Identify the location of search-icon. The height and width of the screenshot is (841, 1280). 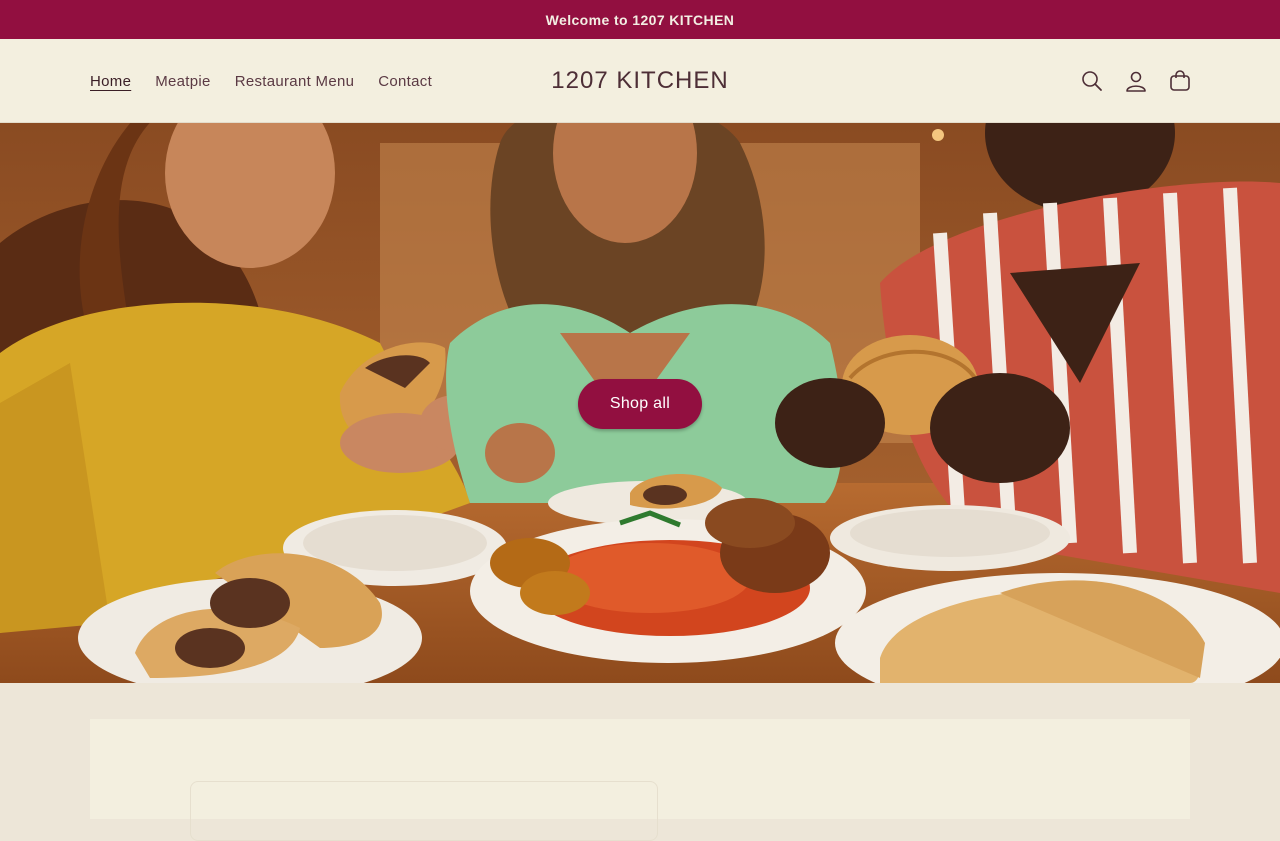
(1092, 81).